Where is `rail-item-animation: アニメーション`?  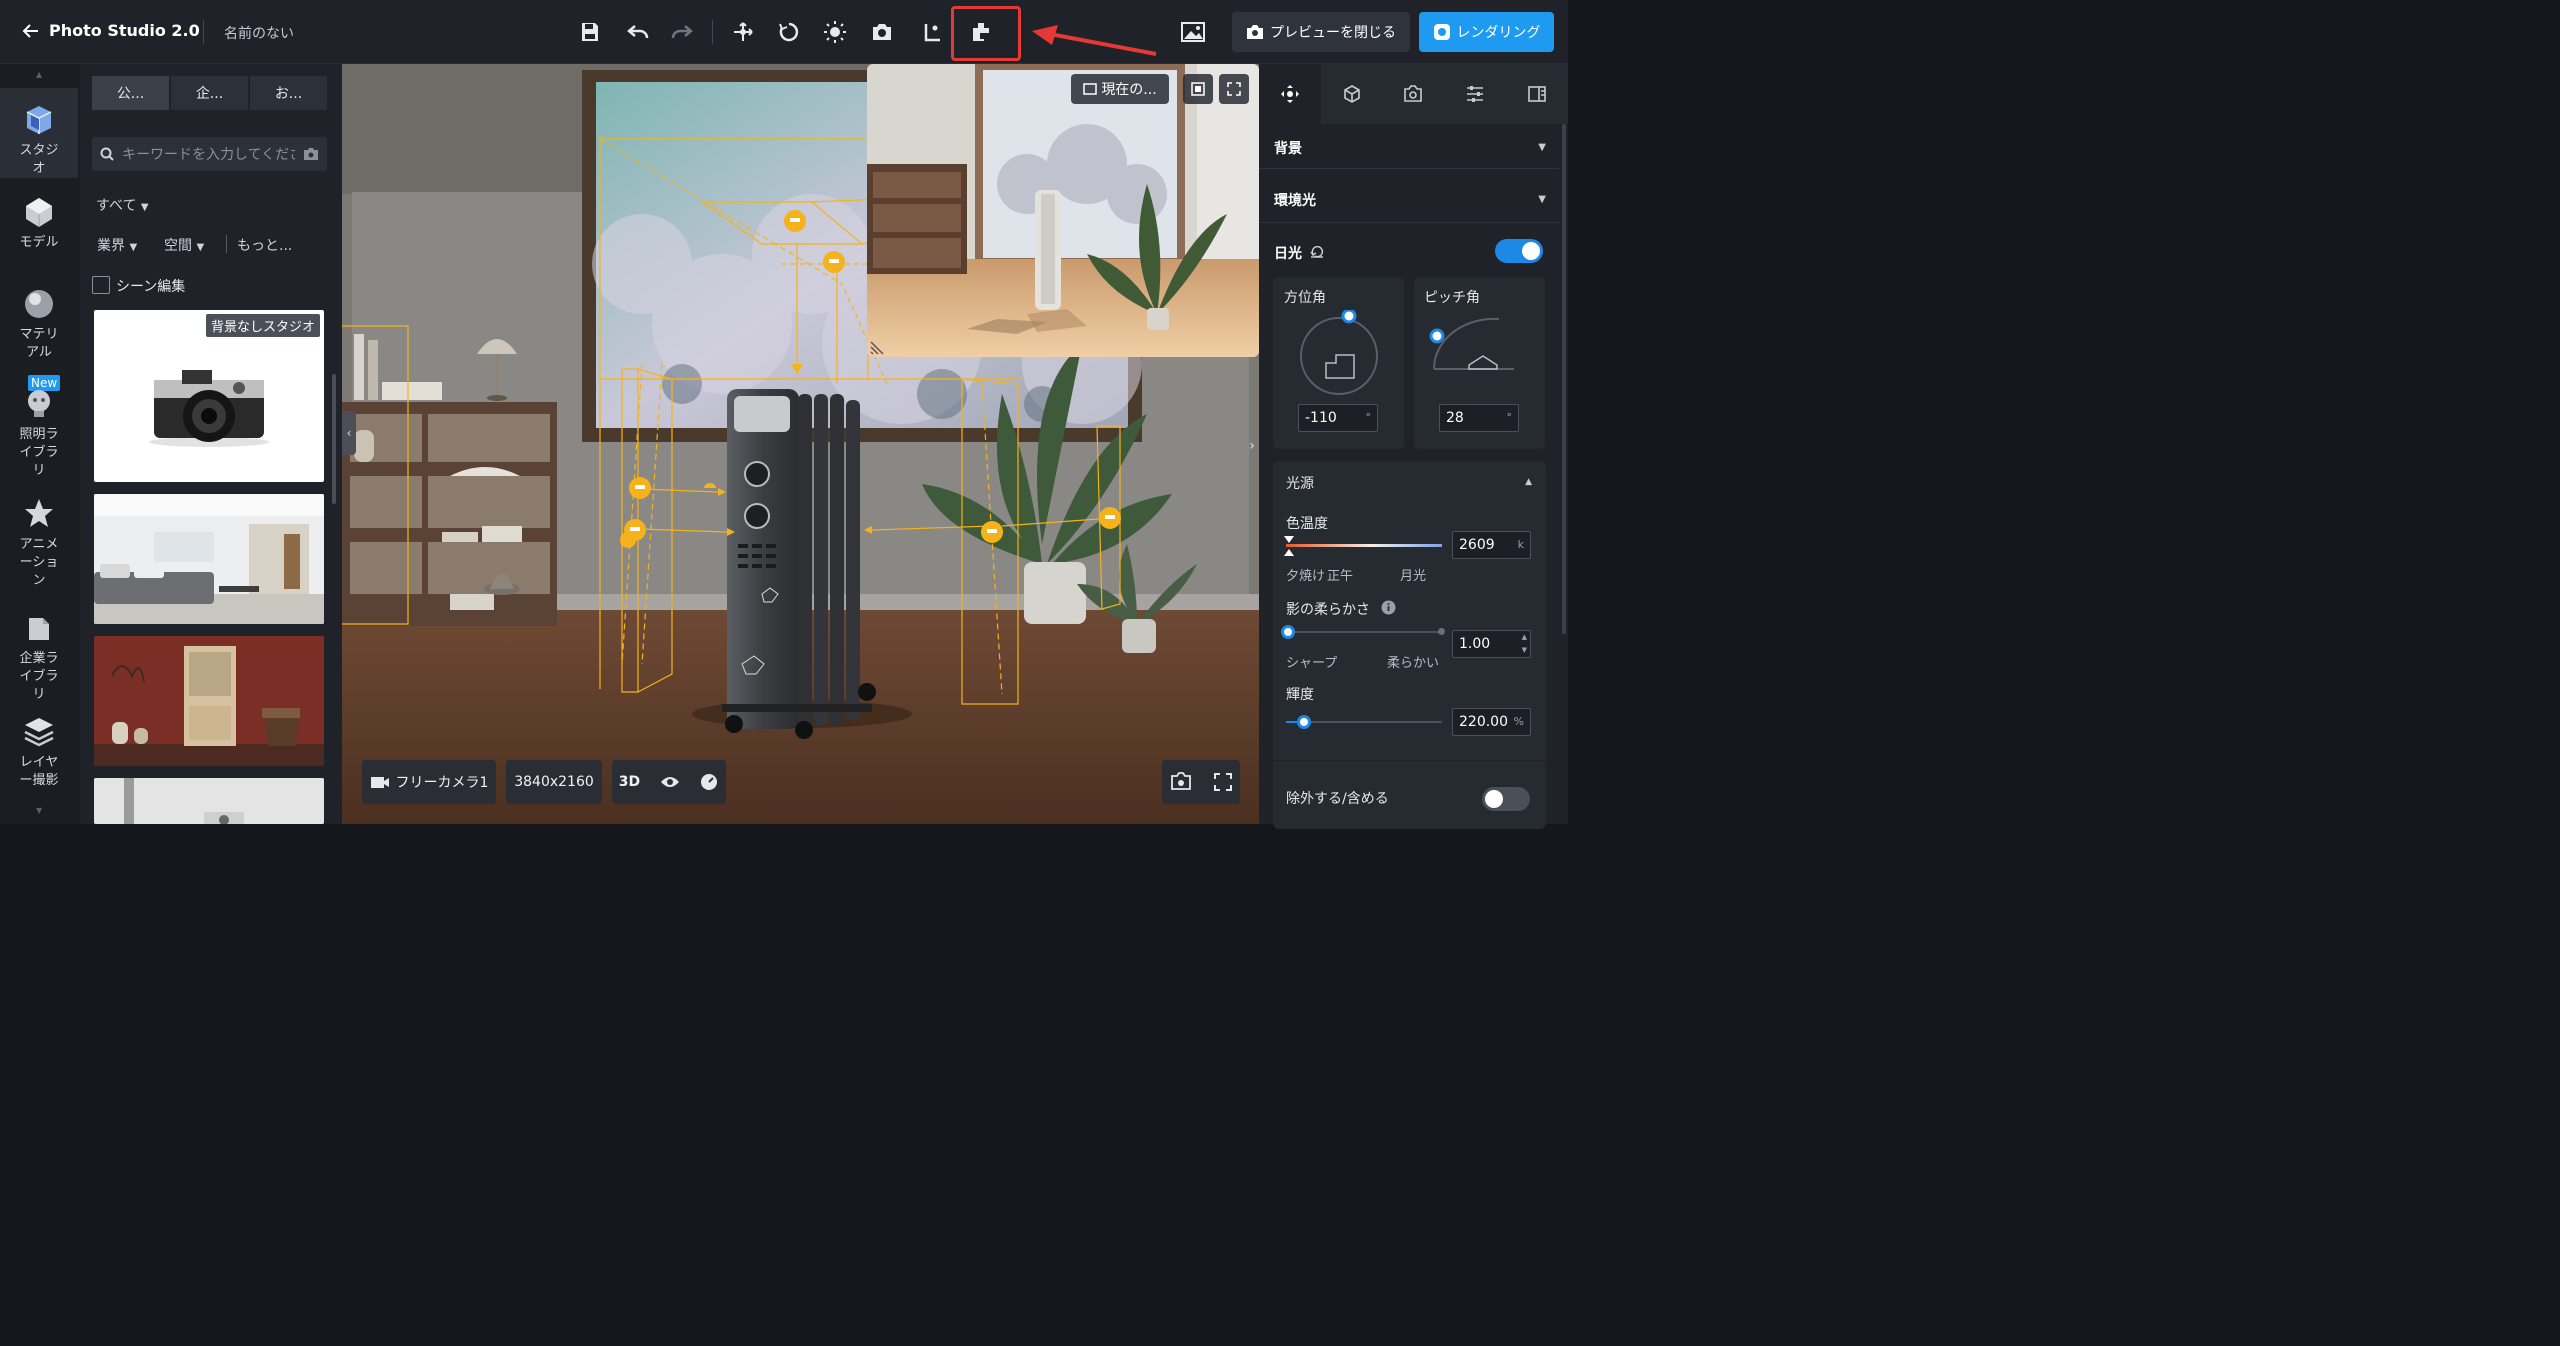 rail-item-animation: アニメーション is located at coordinates (39, 543).